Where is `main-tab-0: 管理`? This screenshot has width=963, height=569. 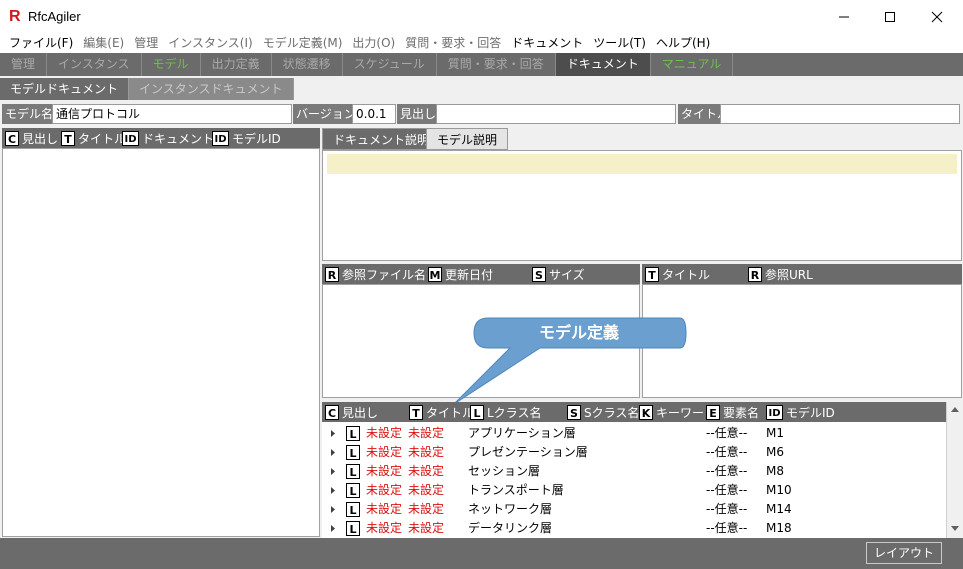
main-tab-0: 管理 is located at coordinates (24, 64).